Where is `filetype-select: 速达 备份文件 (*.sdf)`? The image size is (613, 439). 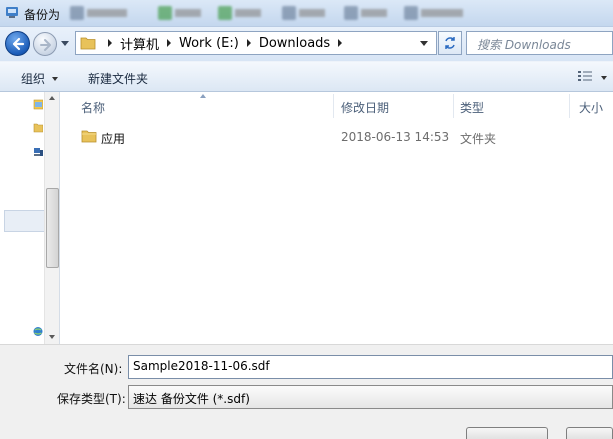
filetype-select: 速达 备份文件 (*.sdf) is located at coordinates (370, 397).